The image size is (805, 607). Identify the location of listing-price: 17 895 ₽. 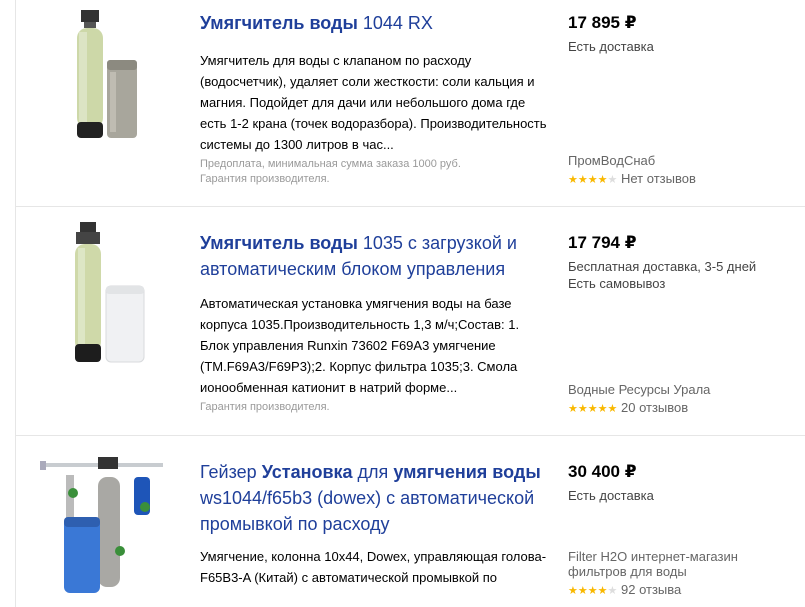
(602, 22).